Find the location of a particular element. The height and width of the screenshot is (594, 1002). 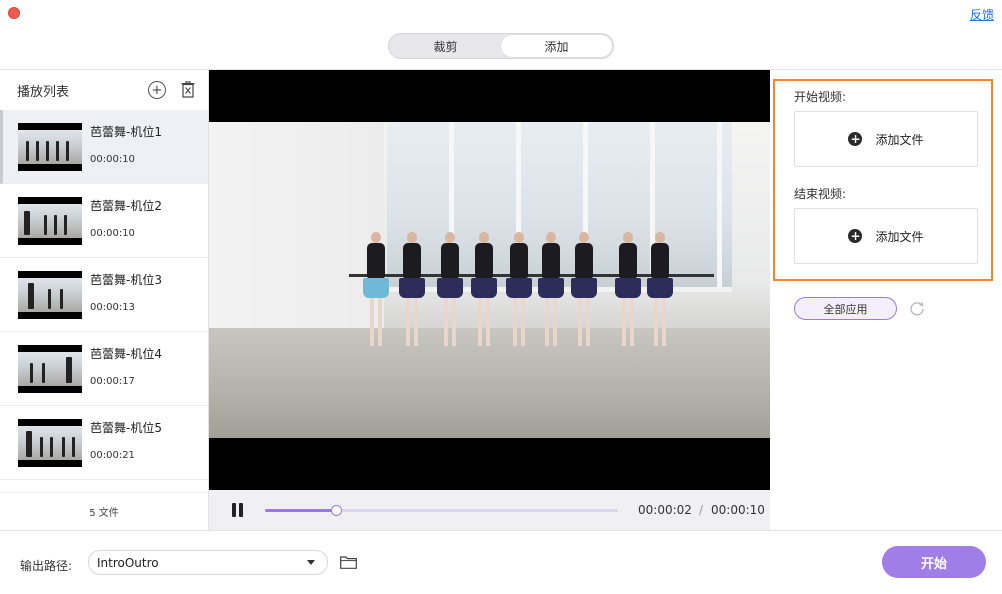

tab-crop: 裁剪 is located at coordinates (445, 46).